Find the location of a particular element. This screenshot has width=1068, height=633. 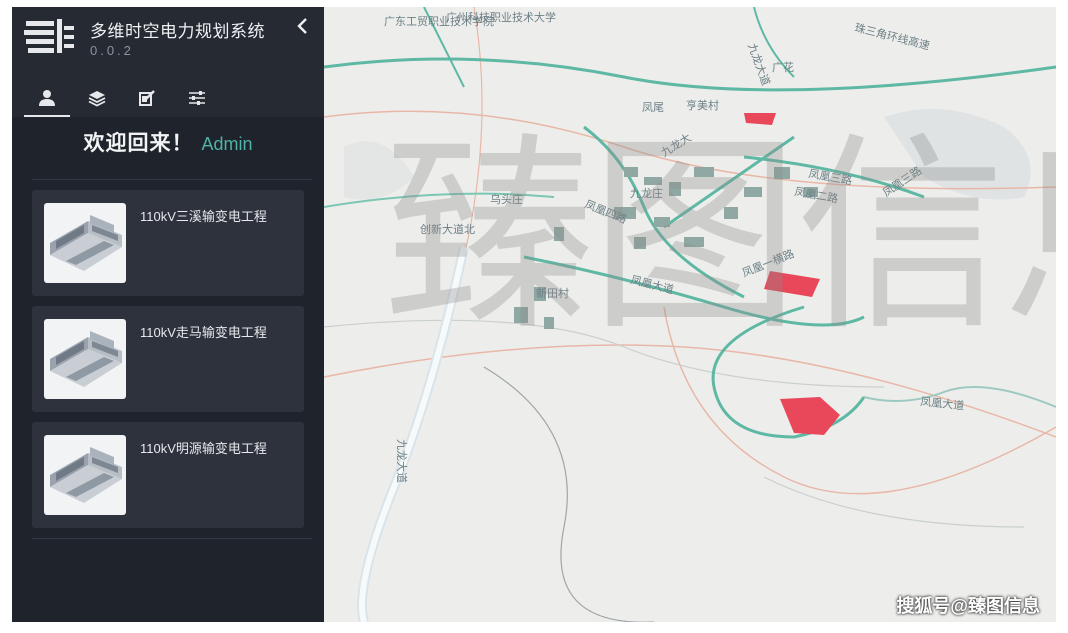

collapse-sidebar-button is located at coordinates (303, 28).